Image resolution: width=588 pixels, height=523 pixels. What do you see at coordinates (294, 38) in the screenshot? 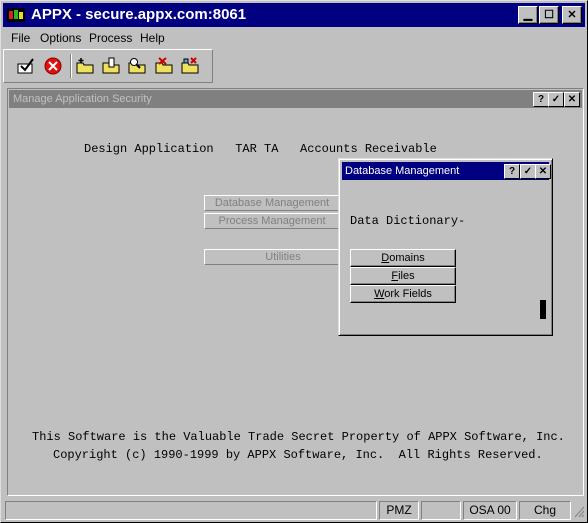
I see `menu-bar: File Options Process Help` at bounding box center [294, 38].